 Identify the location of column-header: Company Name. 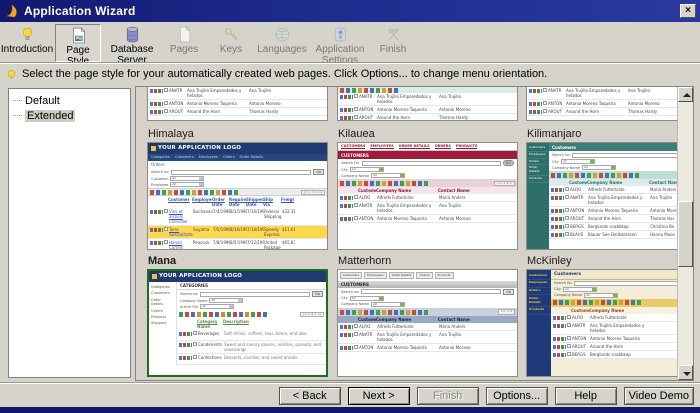
(394, 320).